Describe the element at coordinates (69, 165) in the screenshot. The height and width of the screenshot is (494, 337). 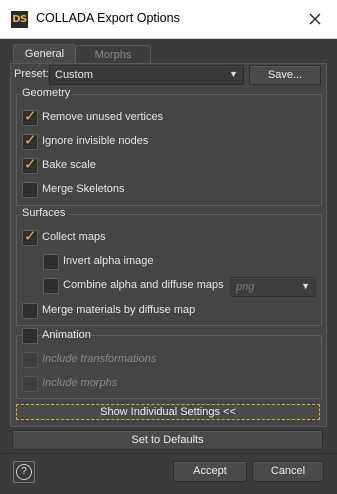
I see `checkbox-label: Bake scale` at that location.